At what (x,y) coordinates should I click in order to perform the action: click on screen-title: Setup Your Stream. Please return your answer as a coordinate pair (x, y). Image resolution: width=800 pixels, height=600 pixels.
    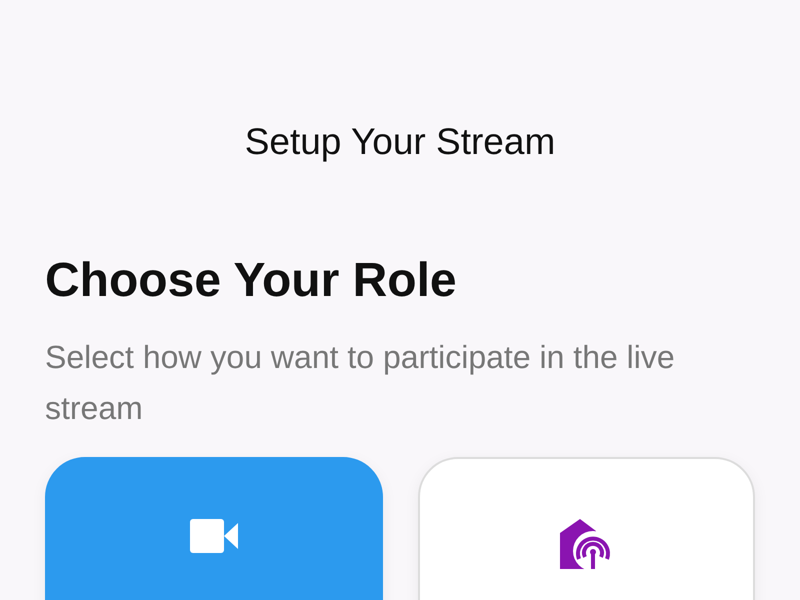
    Looking at the image, I should click on (400, 142).